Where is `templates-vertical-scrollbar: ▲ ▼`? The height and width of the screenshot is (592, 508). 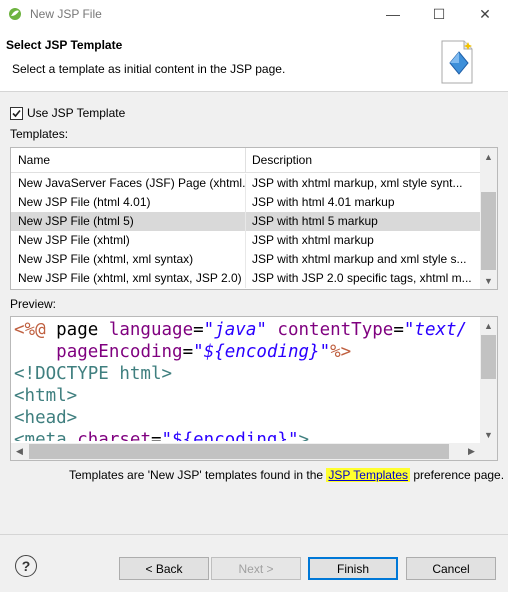
templates-vertical-scrollbar: ▲ ▼ is located at coordinates (488, 218).